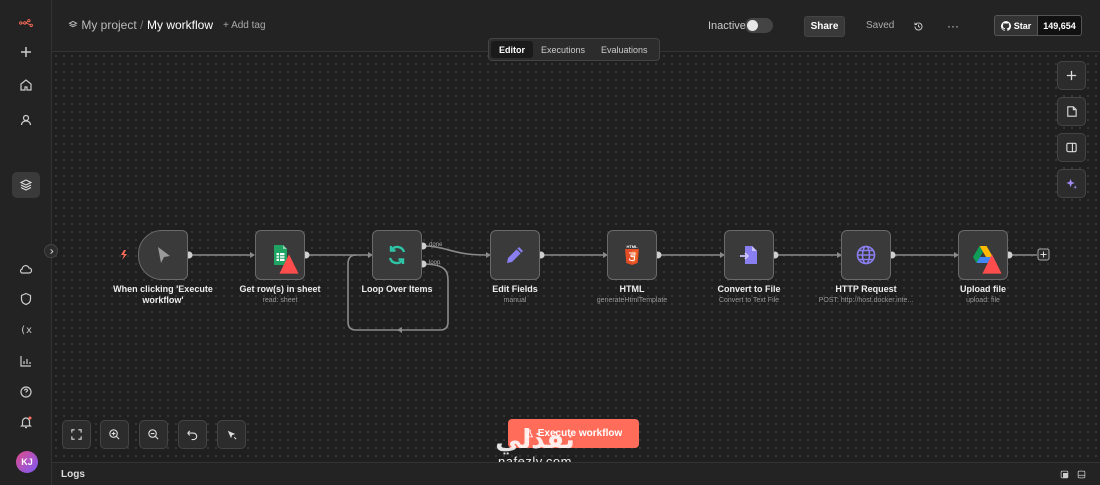 The width and height of the screenshot is (1100, 485). Describe the element at coordinates (982, 289) in the screenshot. I see `node-title: Upload file` at that location.